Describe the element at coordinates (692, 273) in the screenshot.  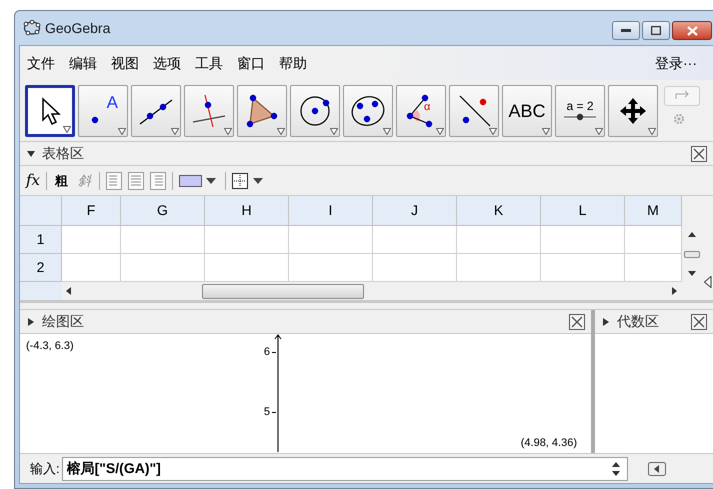
I see `scroll-down-icon` at that location.